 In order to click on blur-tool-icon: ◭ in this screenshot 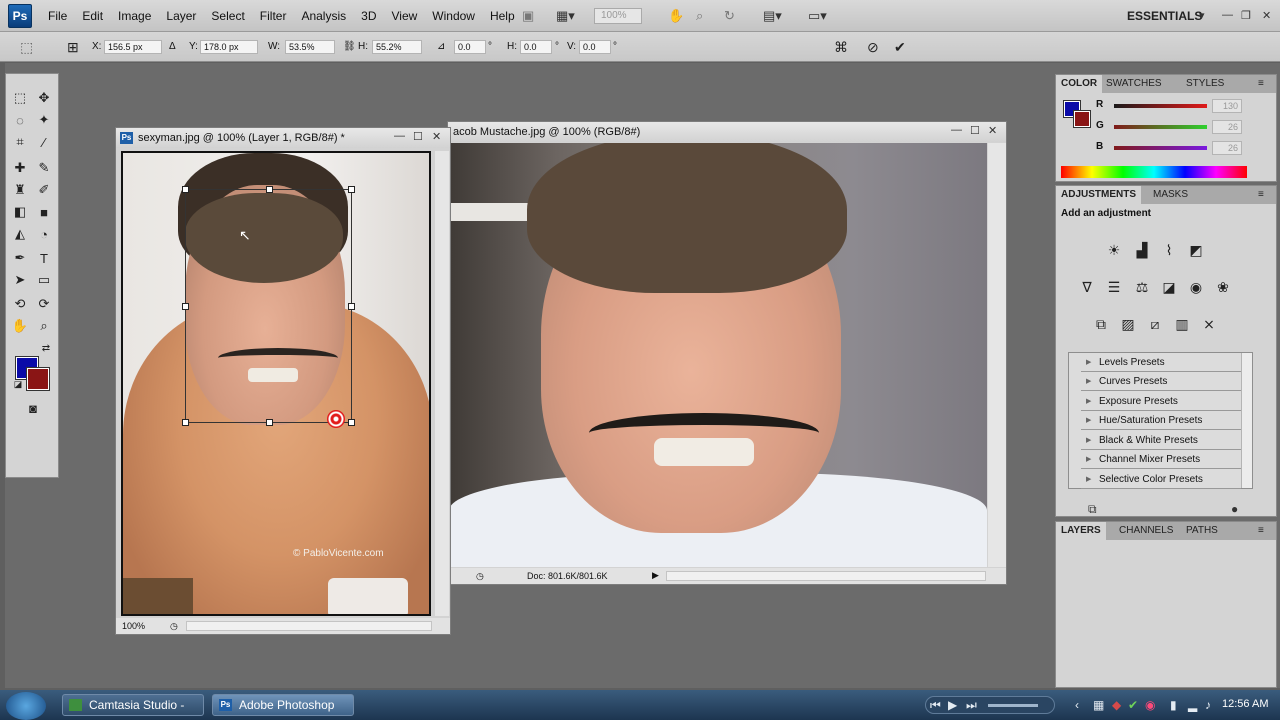, I will do `click(20, 234)`.